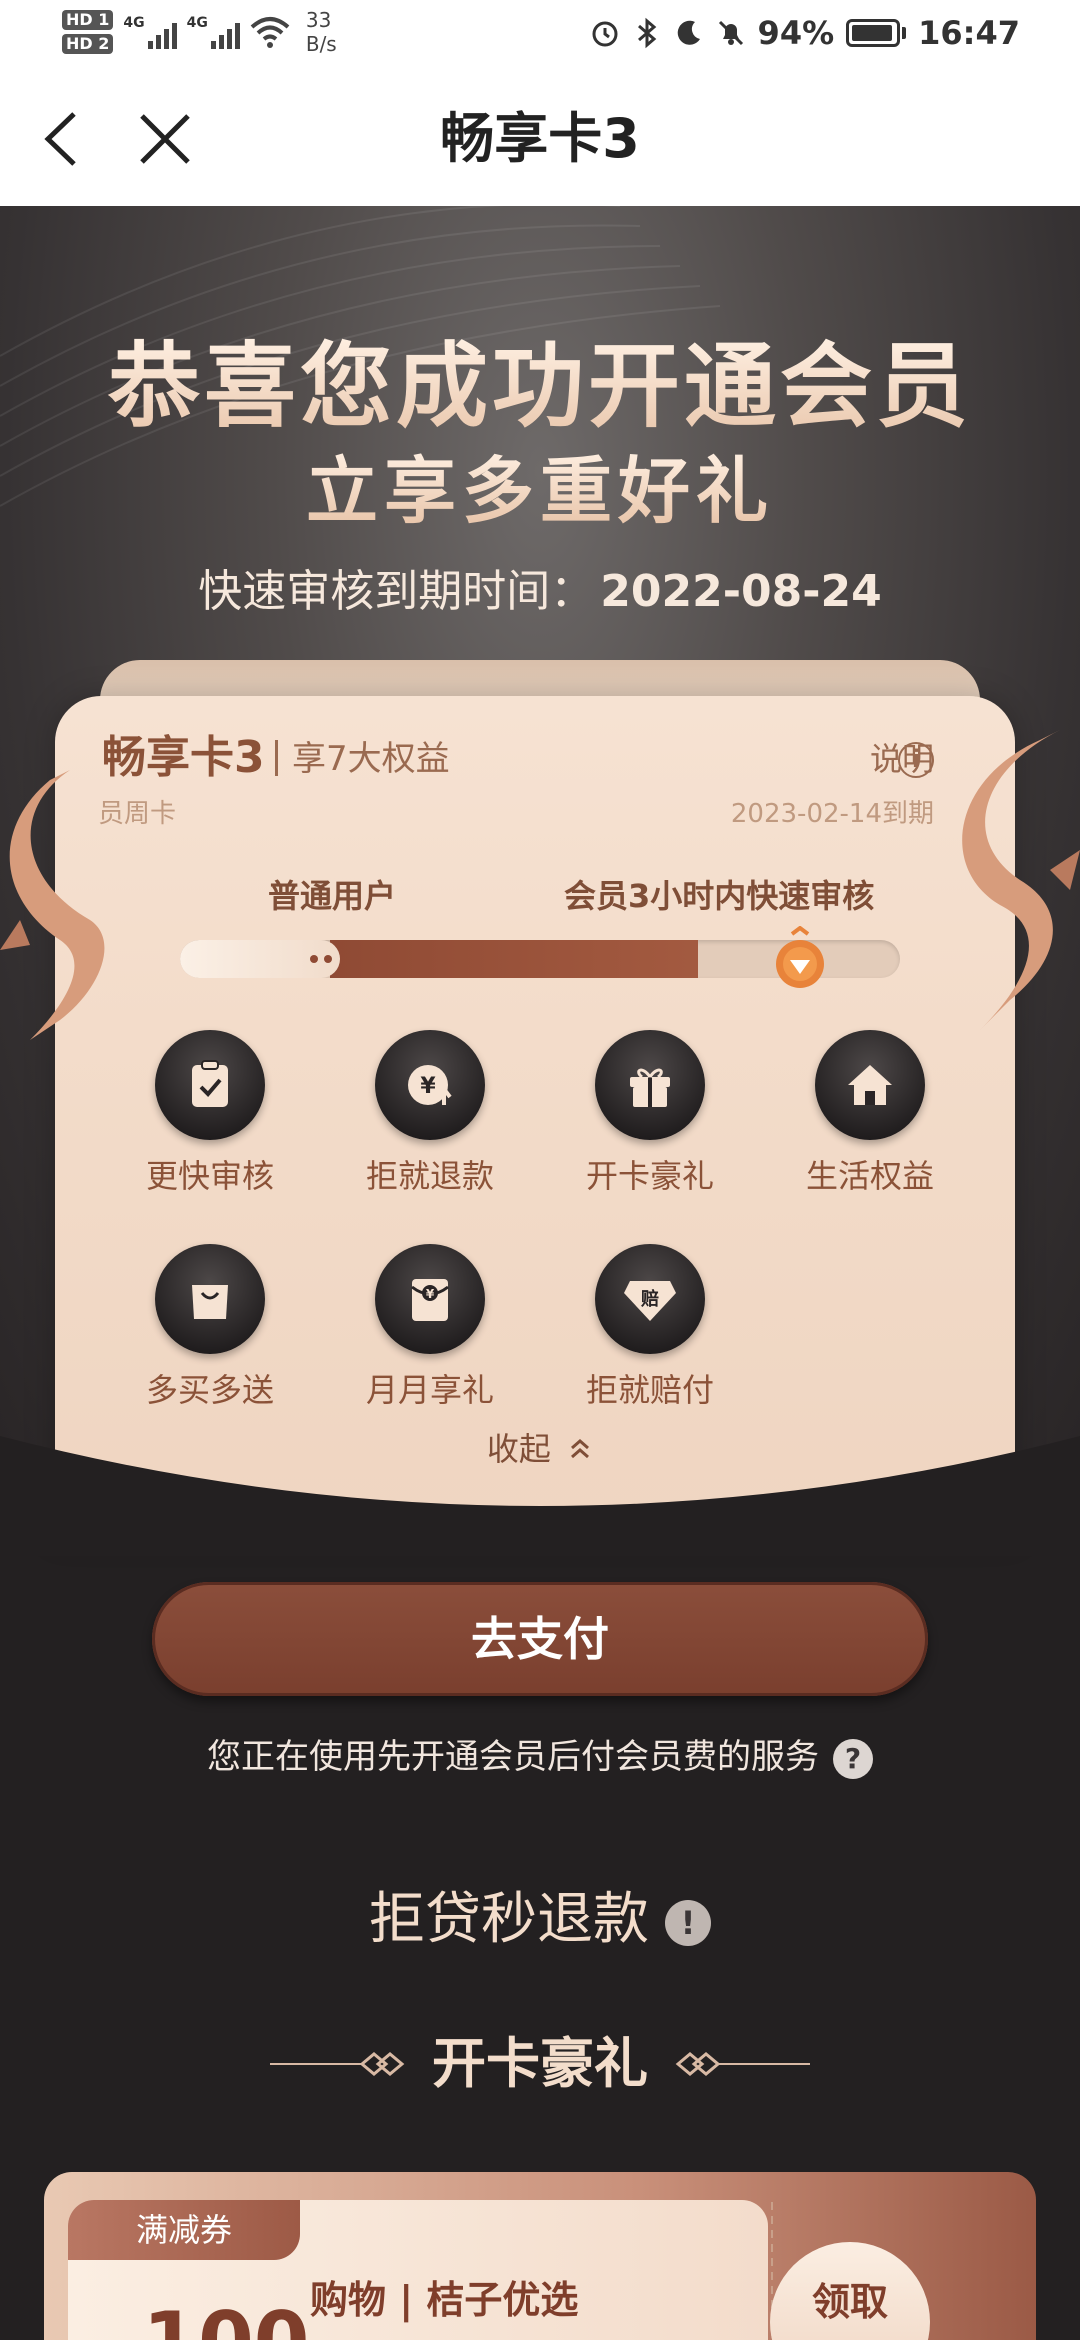  Describe the element at coordinates (183, 757) in the screenshot. I see `card-name: 畅享卡3` at that location.